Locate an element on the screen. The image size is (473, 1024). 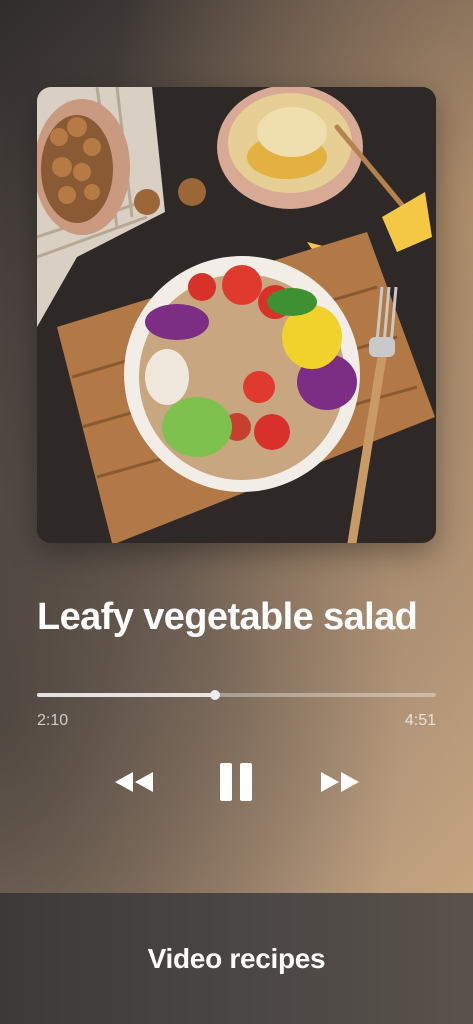
fast-forward-icon is located at coordinates (340, 782).